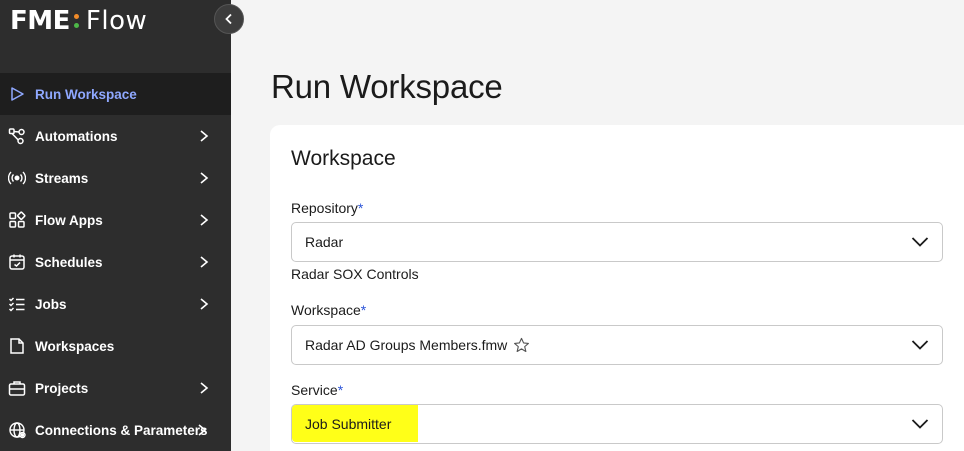 This screenshot has width=964, height=451. Describe the element at coordinates (348, 424) in the screenshot. I see `service-value: Job Submitter` at that location.